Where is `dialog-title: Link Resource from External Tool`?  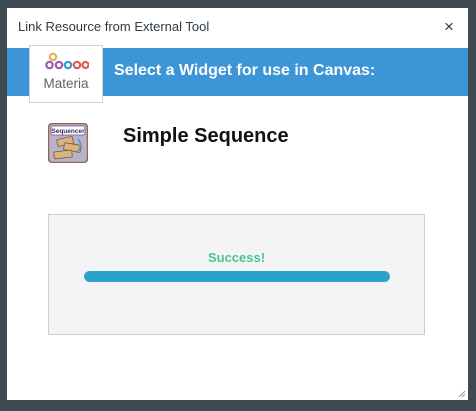
dialog-title: Link Resource from External Tool is located at coordinates (114, 26).